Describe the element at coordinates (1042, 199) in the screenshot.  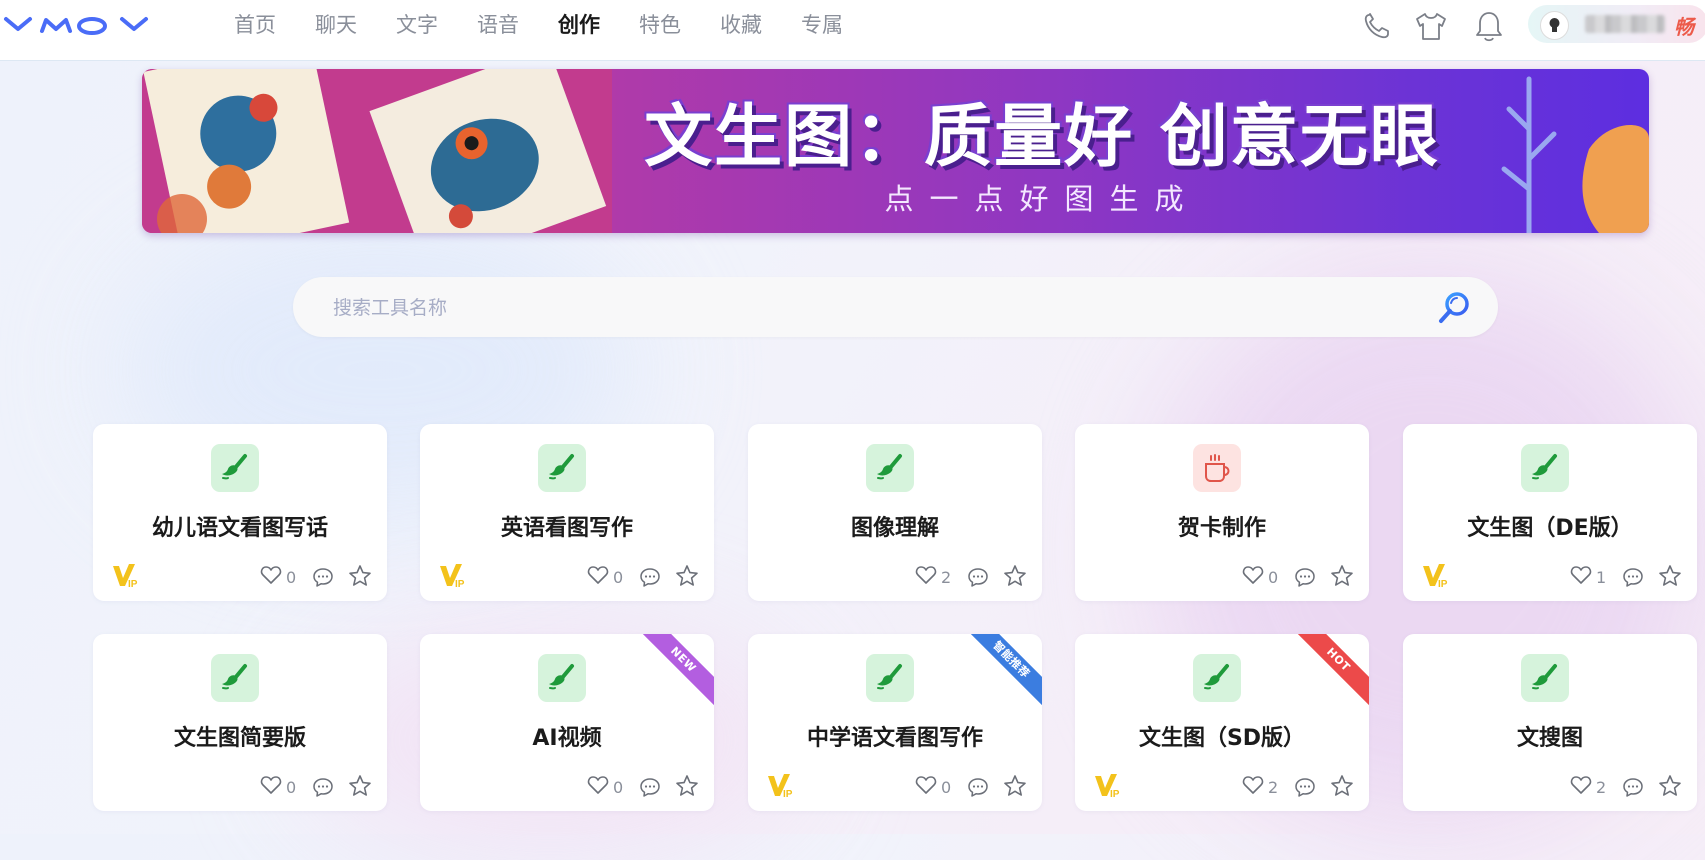
I see `banner-subtitle: 点一点好图生成` at that location.